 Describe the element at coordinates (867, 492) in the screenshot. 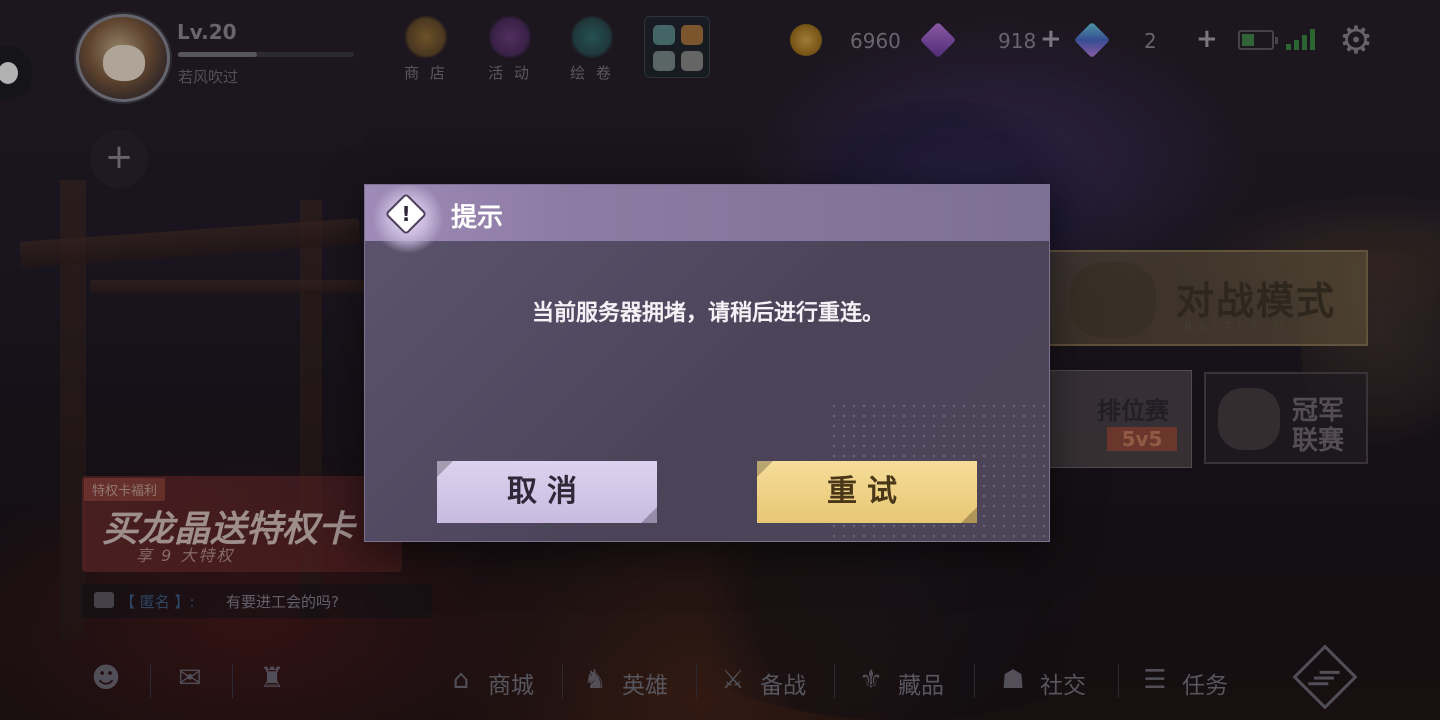

I see `retry-button: 重试` at that location.